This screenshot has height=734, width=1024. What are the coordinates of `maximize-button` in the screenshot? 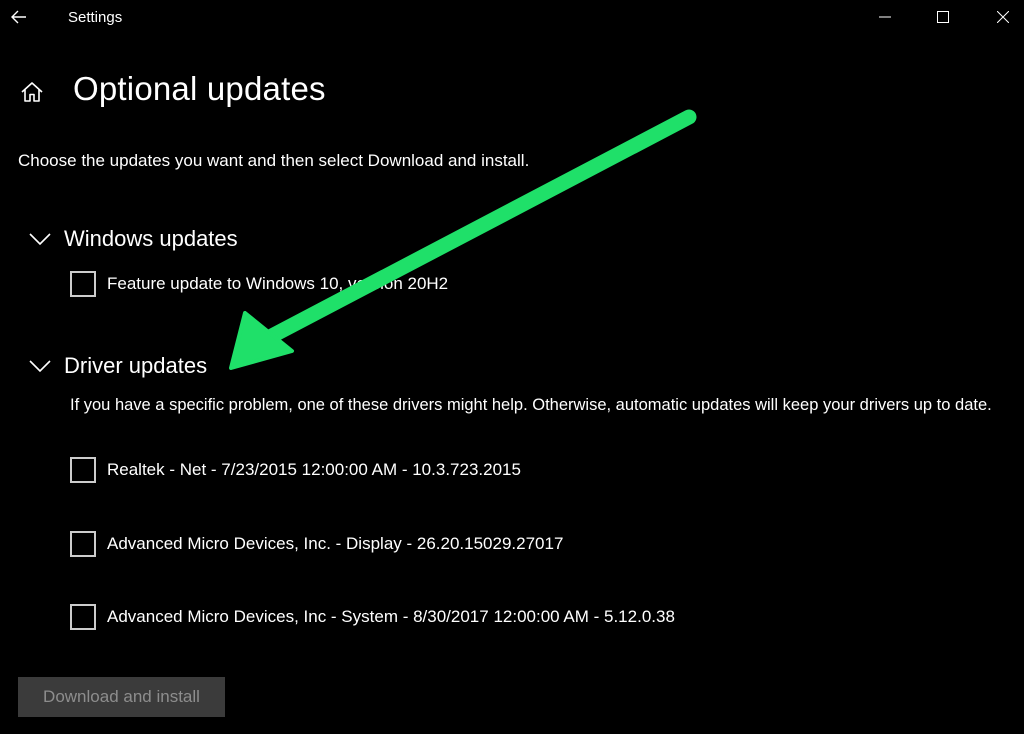 It's located at (943, 17).